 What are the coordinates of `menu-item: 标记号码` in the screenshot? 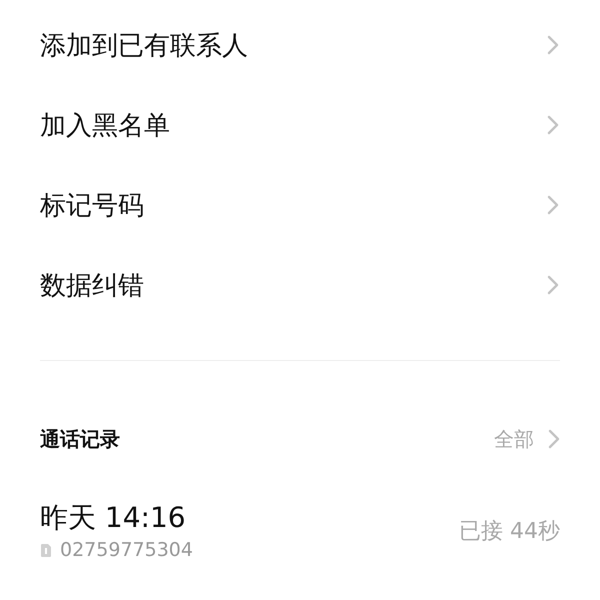 It's located at (300, 205).